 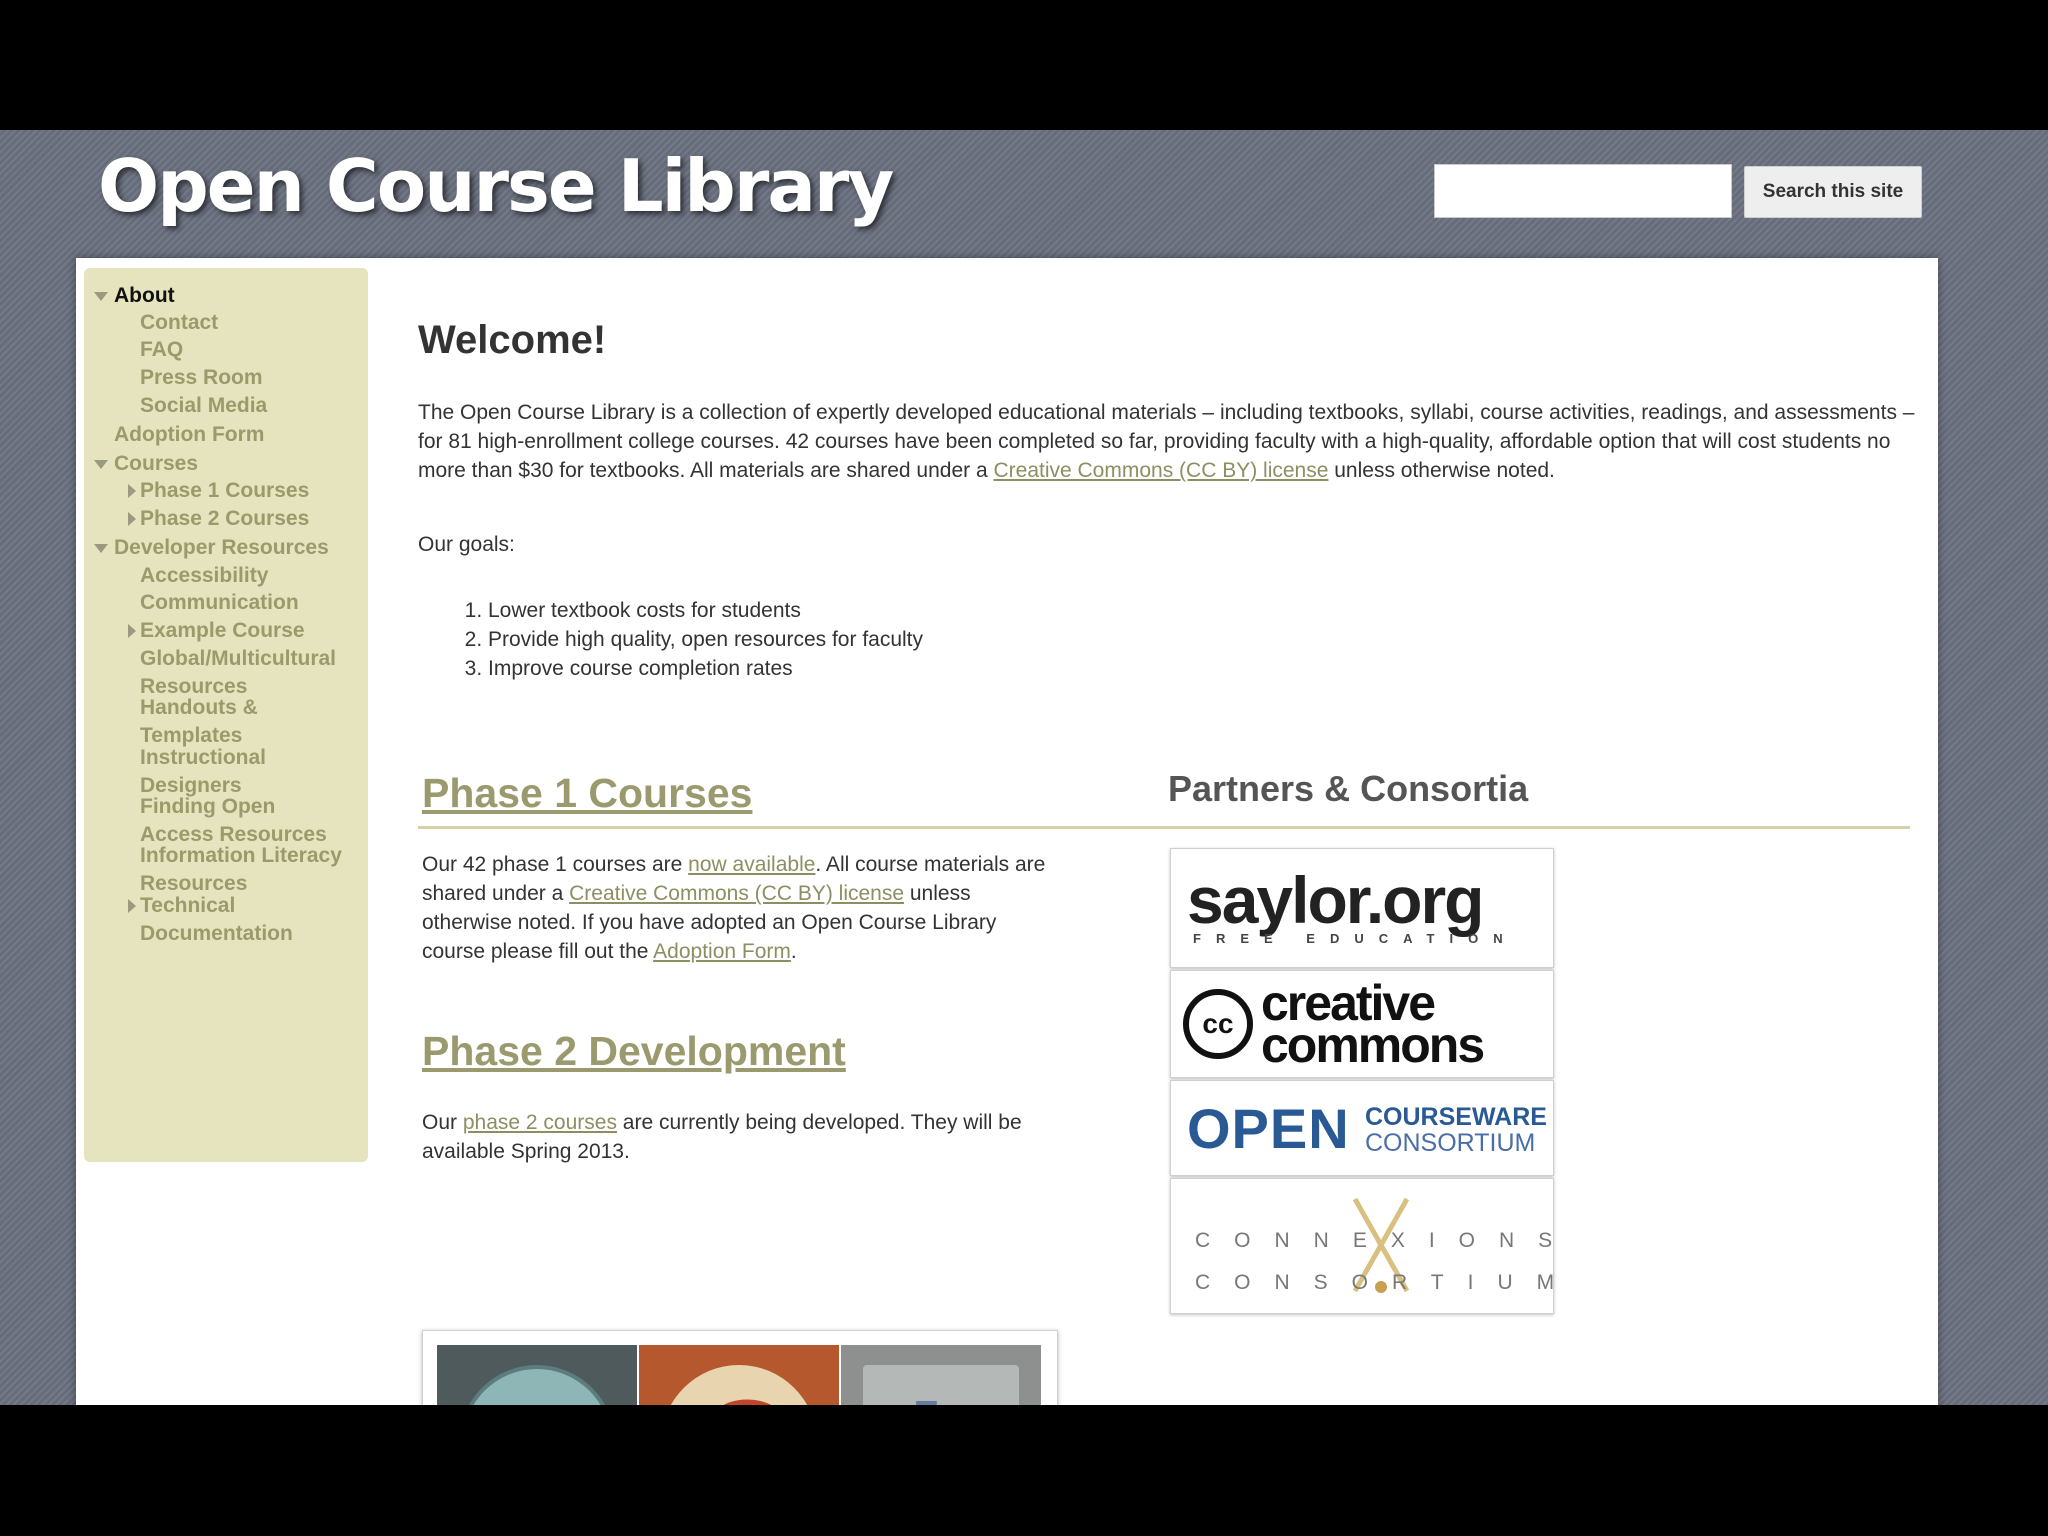 What do you see at coordinates (512, 340) in the screenshot?
I see `welcome-heading: Welcome!` at bounding box center [512, 340].